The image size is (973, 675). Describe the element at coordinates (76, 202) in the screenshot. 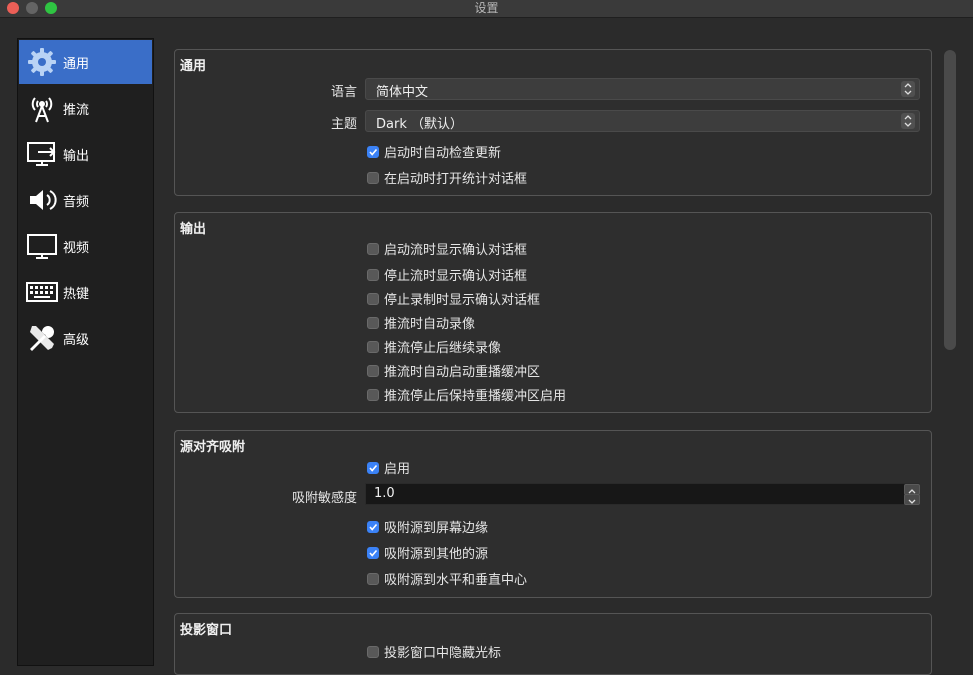

I see `sidebar-item-label: 音频` at that location.